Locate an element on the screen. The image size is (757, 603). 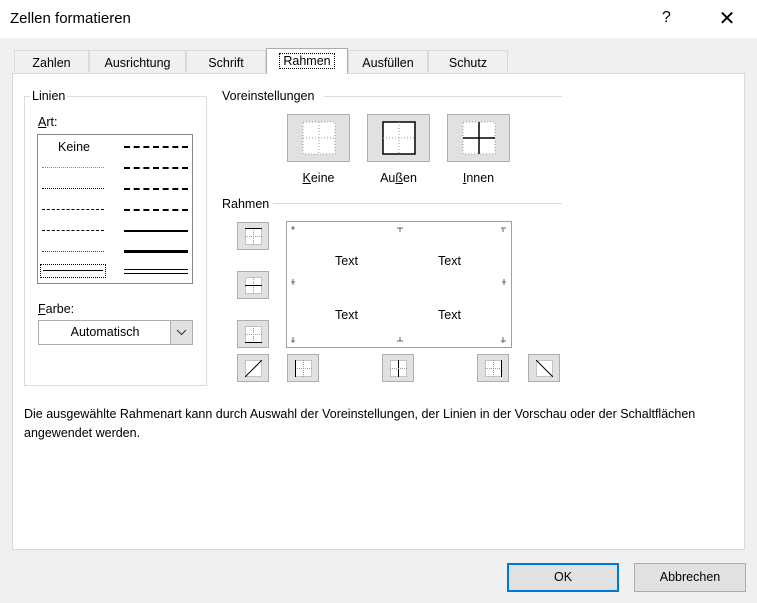
border-separator is located at coordinates (417, 203).